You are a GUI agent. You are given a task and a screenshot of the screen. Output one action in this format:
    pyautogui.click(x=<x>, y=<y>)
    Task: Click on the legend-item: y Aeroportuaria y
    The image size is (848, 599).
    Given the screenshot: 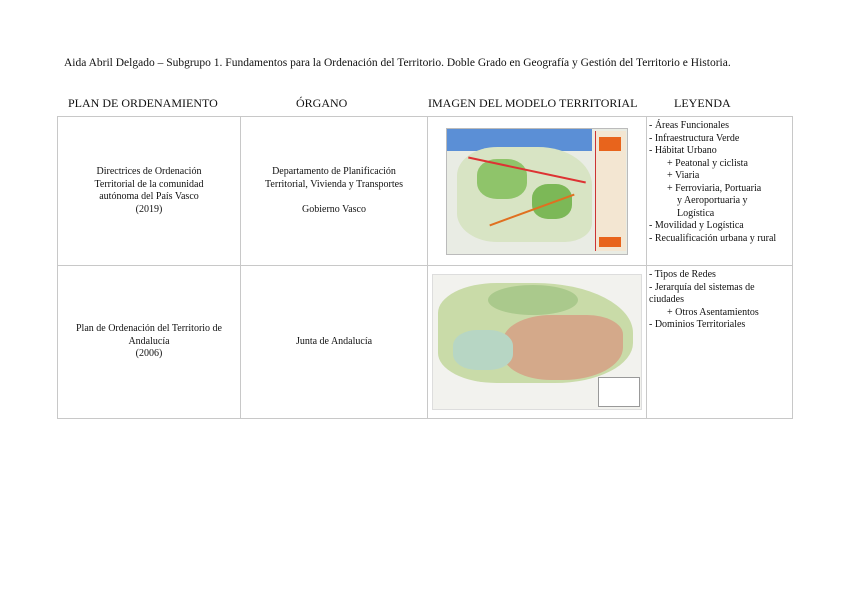 What is the action you would take?
    pyautogui.click(x=712, y=200)
    